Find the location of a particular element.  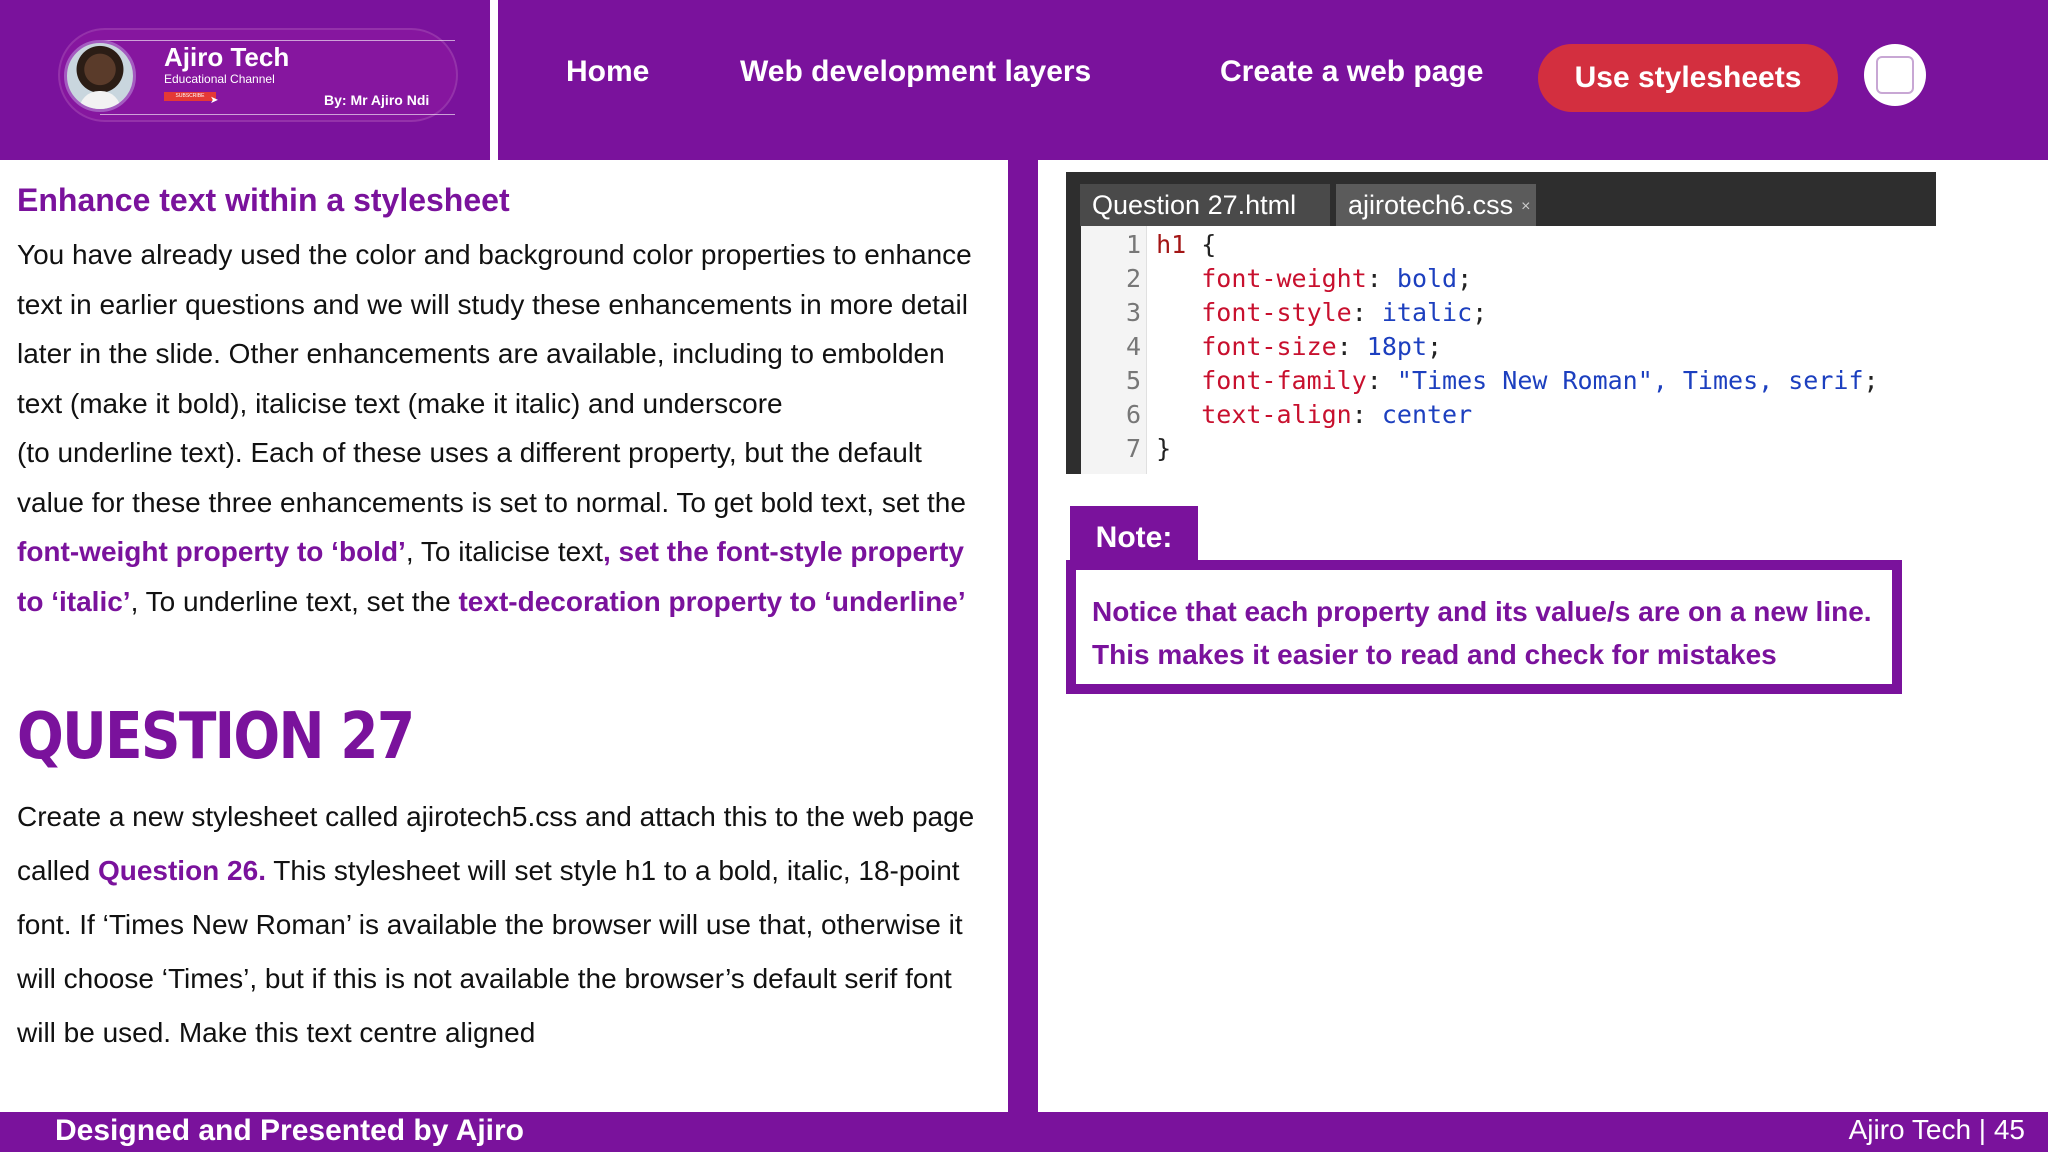

code-value: center is located at coordinates (1427, 414).